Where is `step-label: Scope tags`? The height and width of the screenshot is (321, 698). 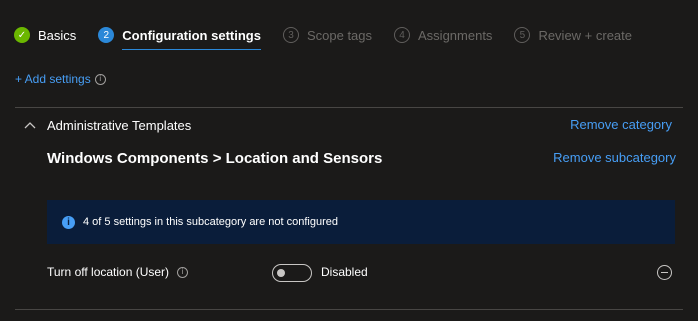
step-label: Scope tags is located at coordinates (339, 35).